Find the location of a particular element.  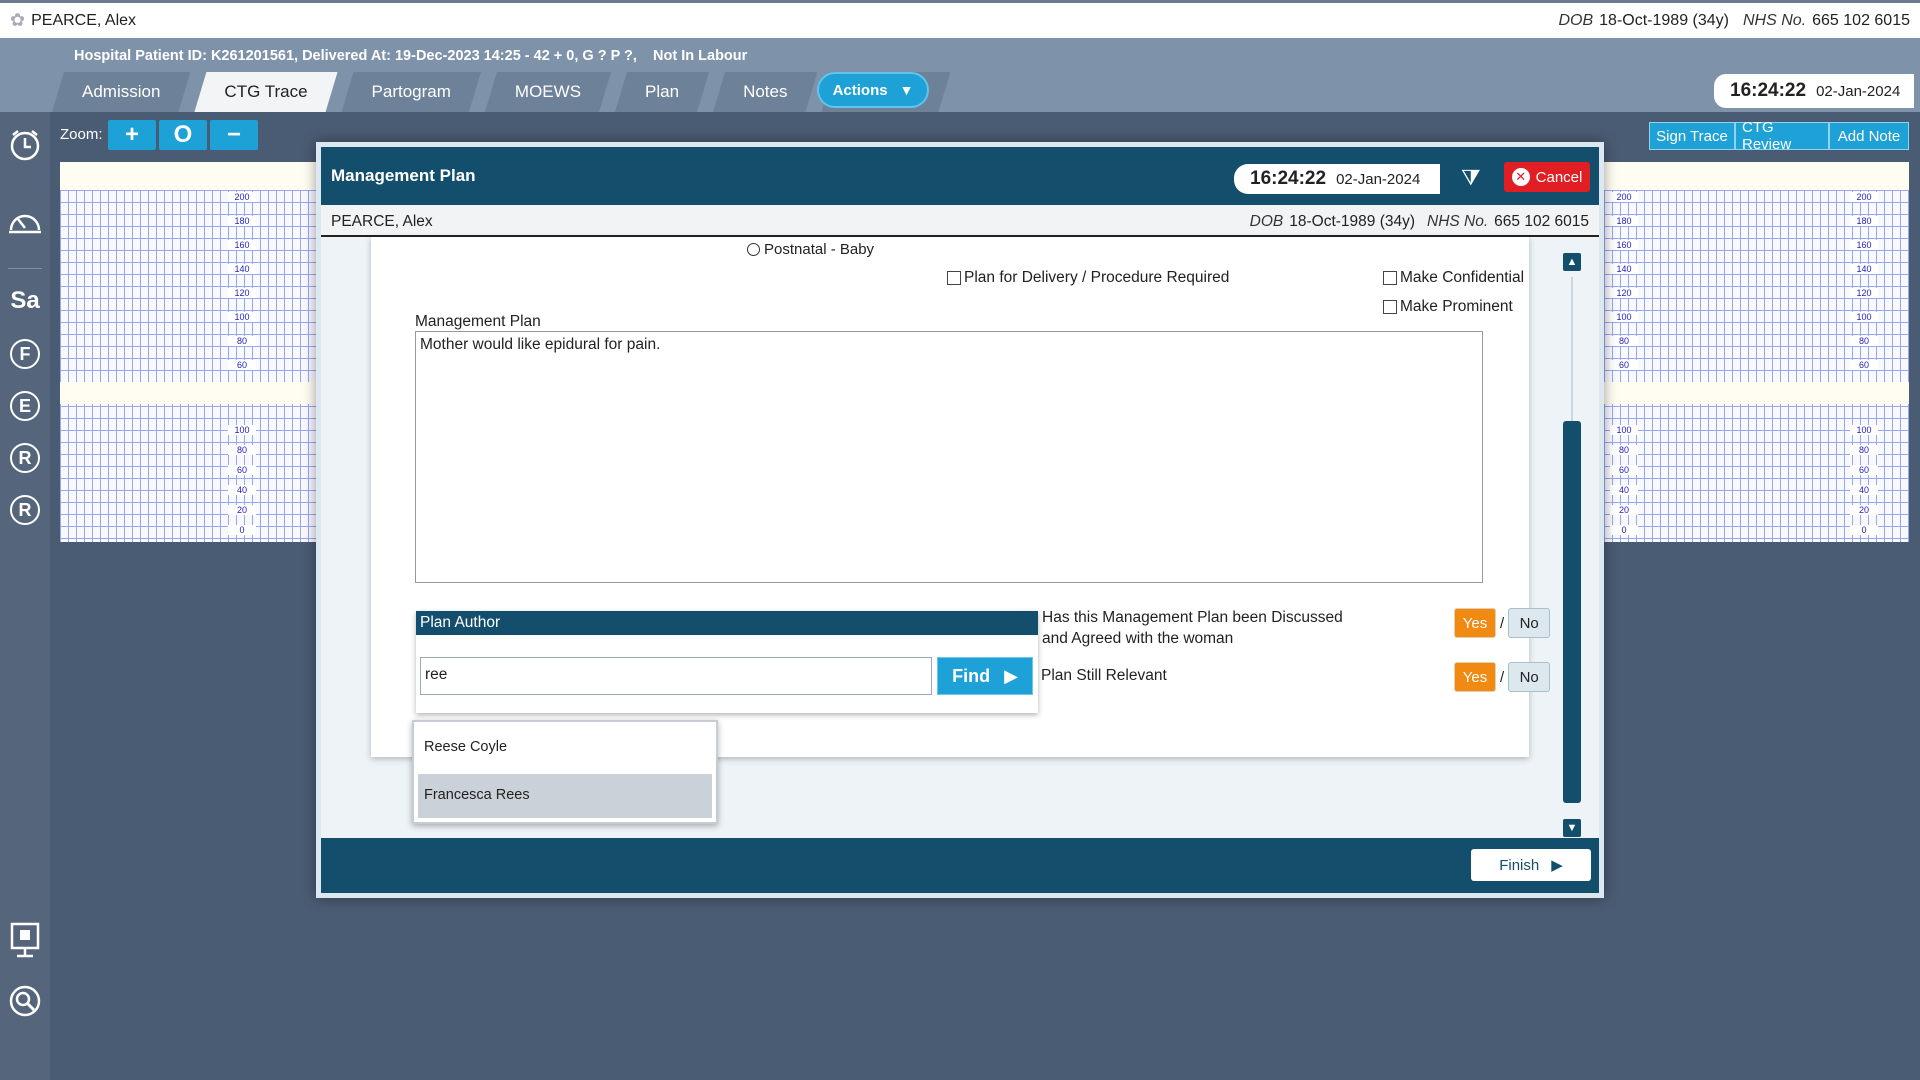

sidebar-item-r2: R is located at coordinates (25, 510).